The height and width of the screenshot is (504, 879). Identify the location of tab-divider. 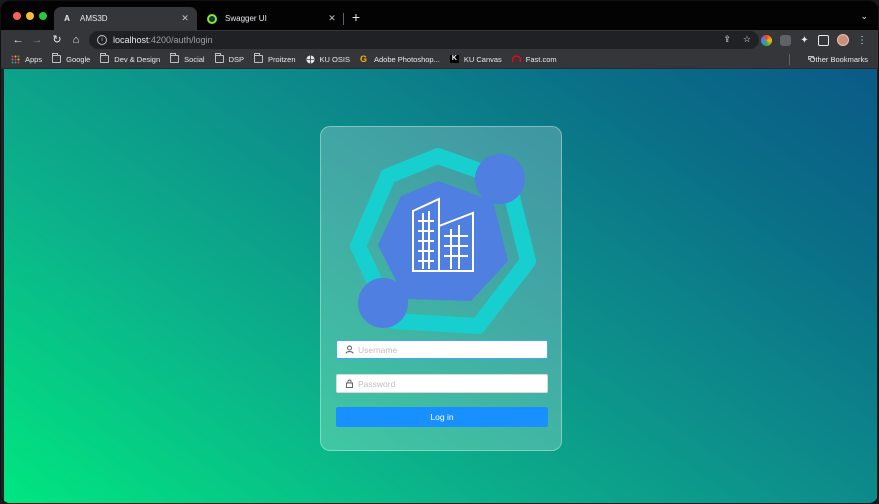
(343, 19).